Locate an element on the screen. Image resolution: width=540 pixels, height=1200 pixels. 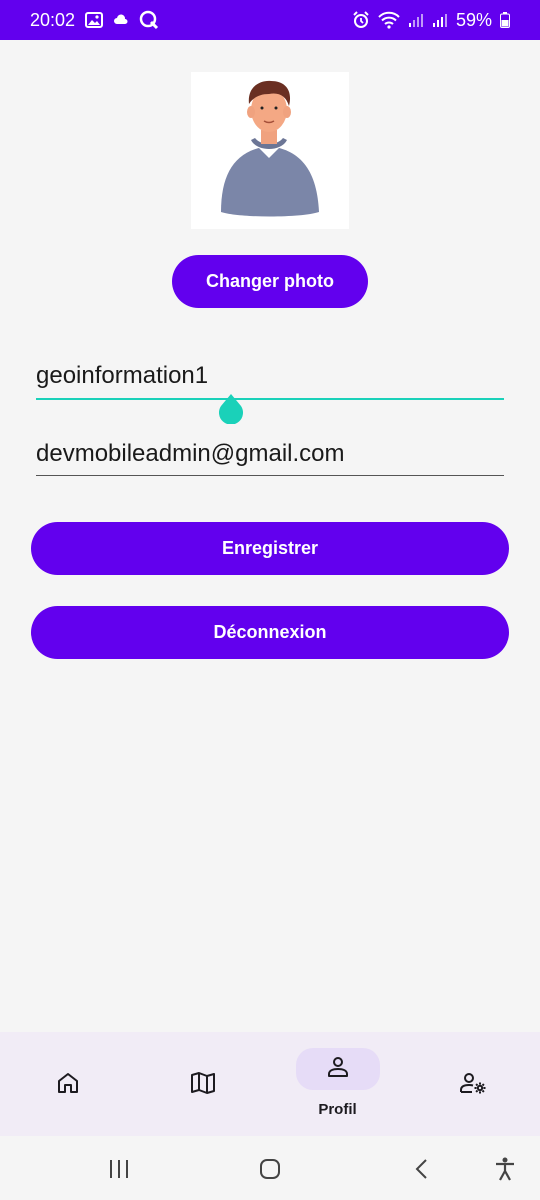
battery-percent: 59% is located at coordinates (473, 19).